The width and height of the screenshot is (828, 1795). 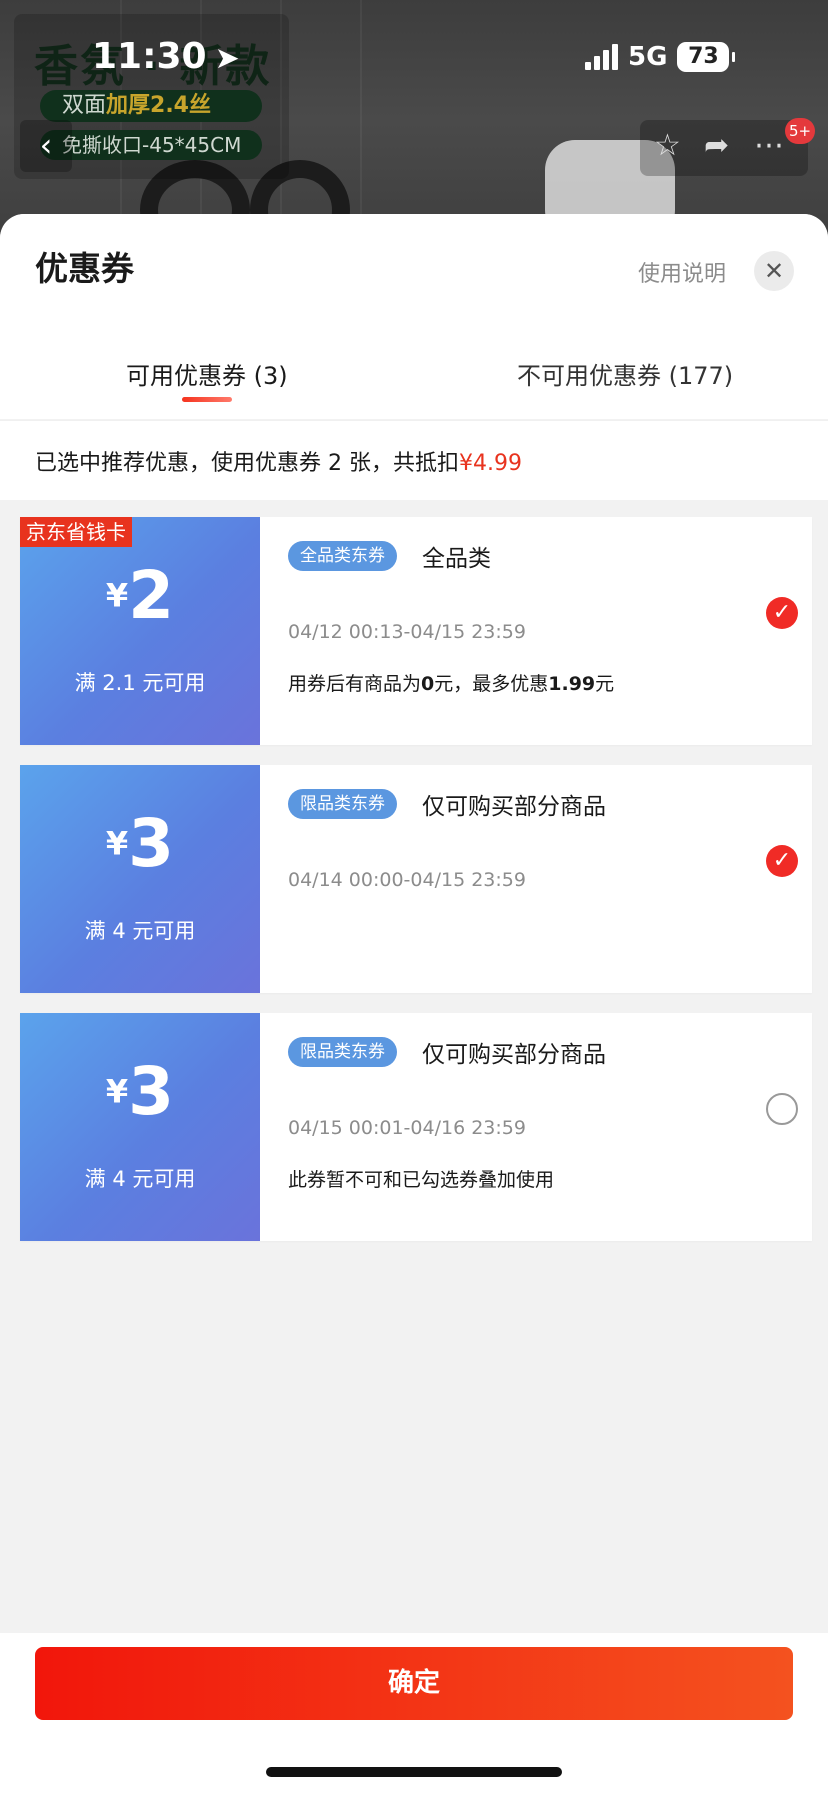 I want to click on product-actions: ☆ ➦ ⋯, so click(x=724, y=148).